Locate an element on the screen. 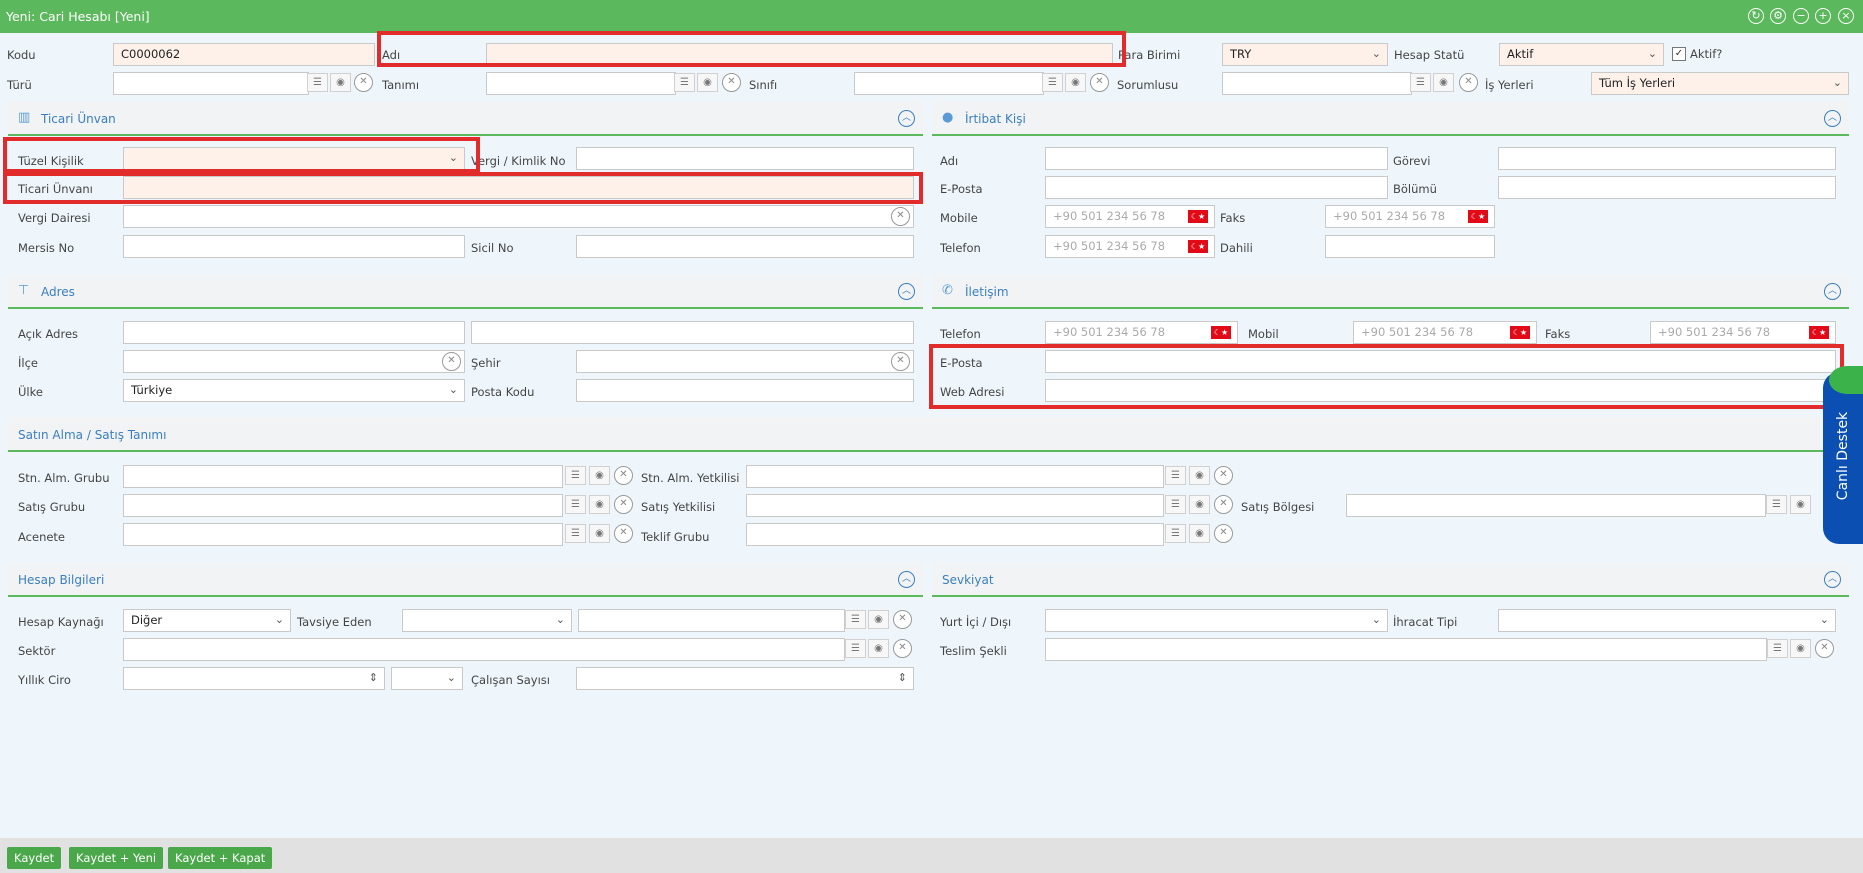 Image resolution: width=1863 pixels, height=873 pixels. kaydet-yeni-button: Kaydet + Yeni is located at coordinates (116, 858).